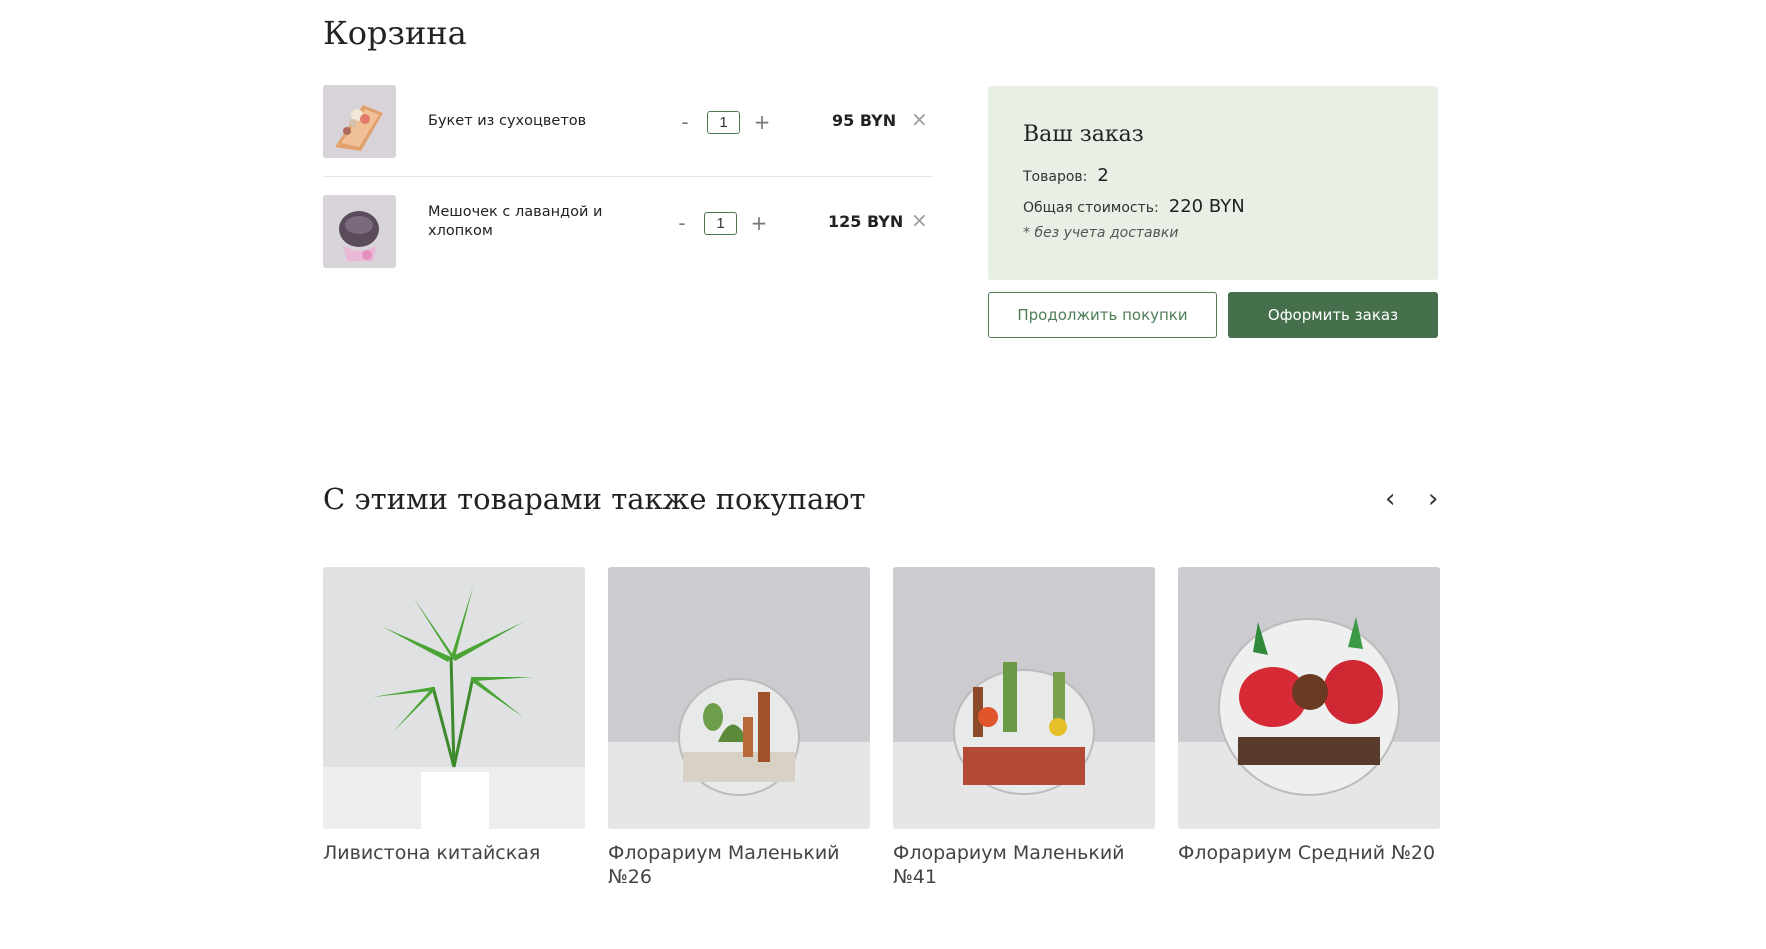 This screenshot has width=1766, height=949. What do you see at coordinates (1101, 233) in the screenshot?
I see `delivery-note: * без учета доставки` at bounding box center [1101, 233].